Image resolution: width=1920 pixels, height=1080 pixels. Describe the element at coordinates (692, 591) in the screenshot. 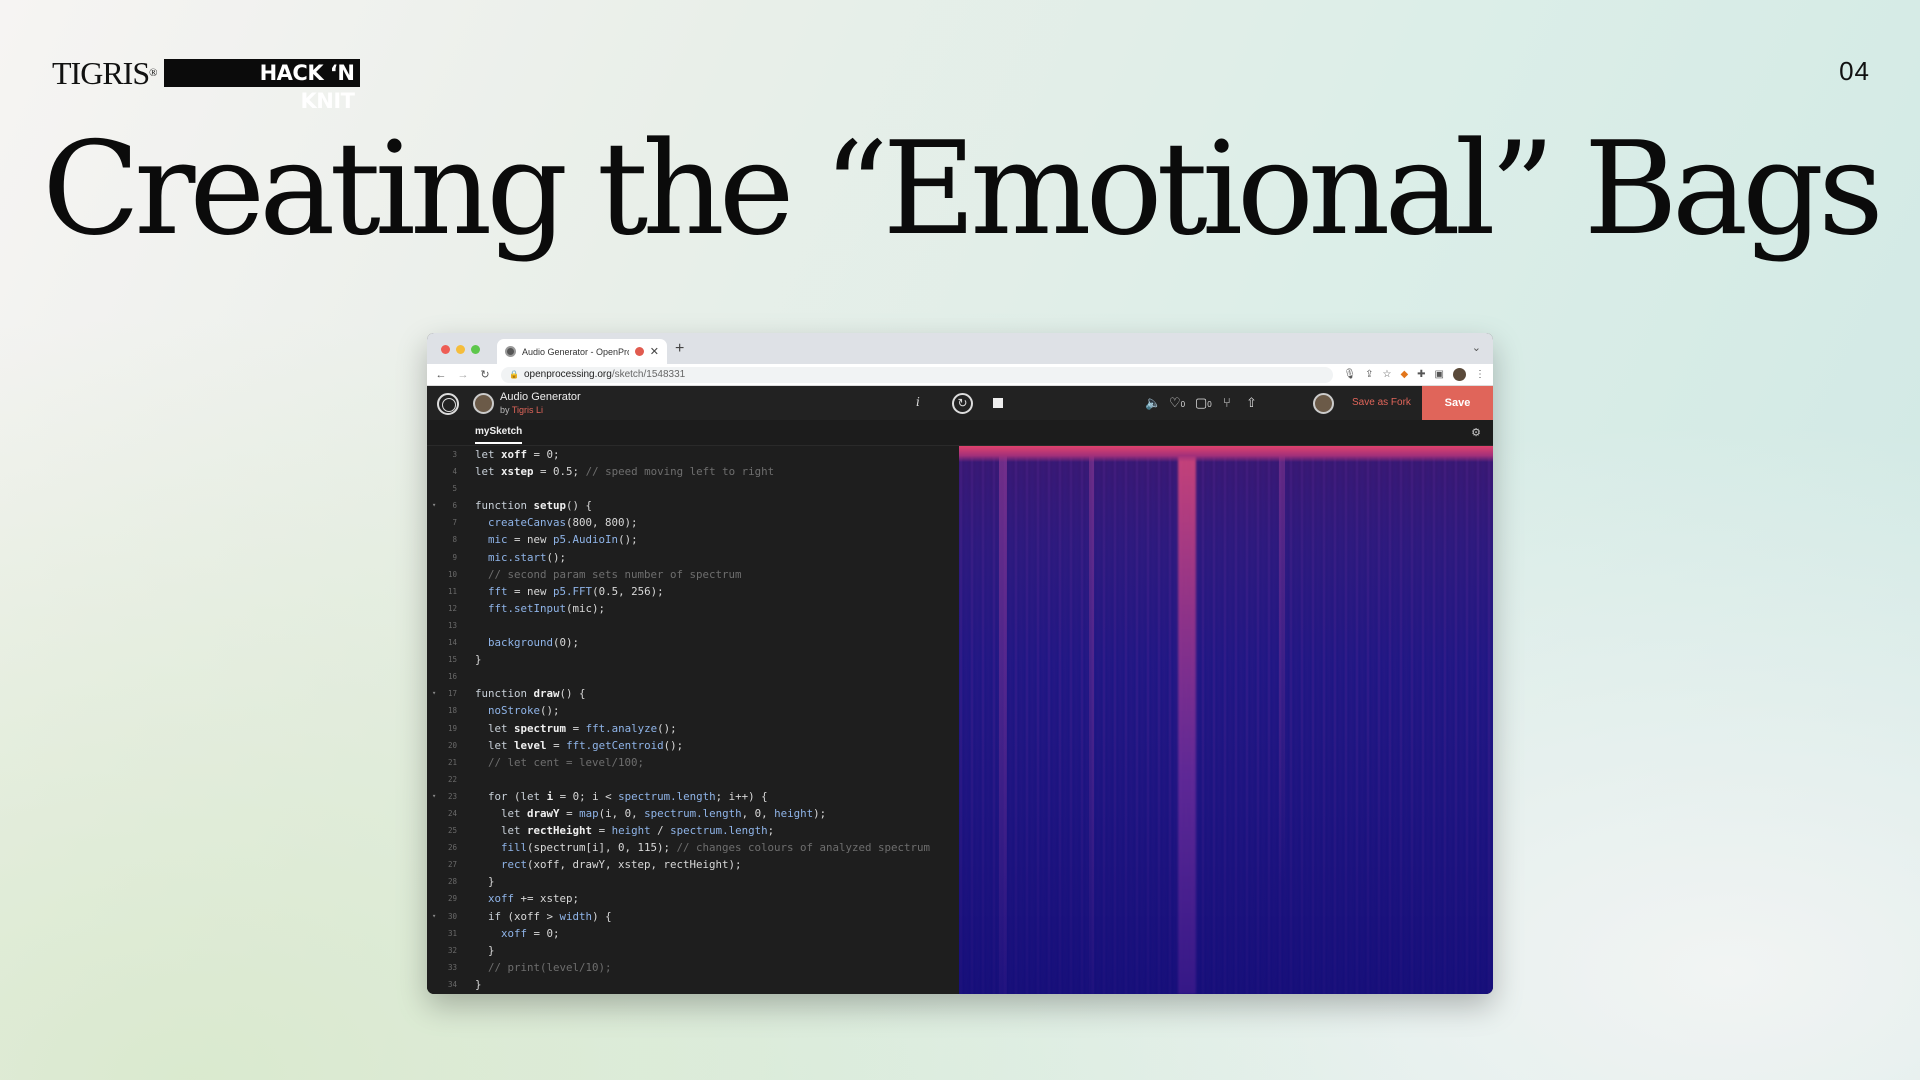

I see `code-line: 11 fft = new p5.FFT(0.5, 256);` at that location.